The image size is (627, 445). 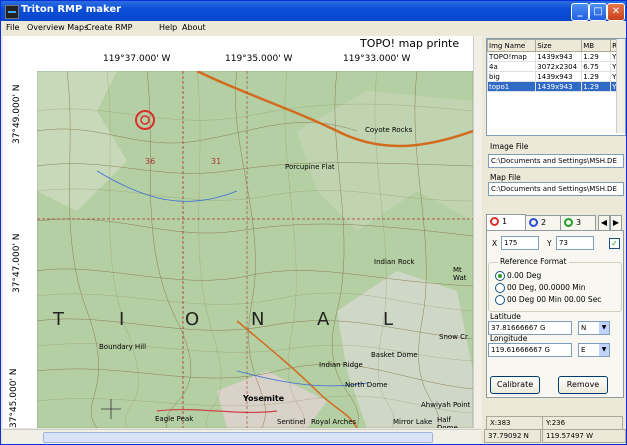 I want to click on col-header: Size, so click(x=559, y=45).